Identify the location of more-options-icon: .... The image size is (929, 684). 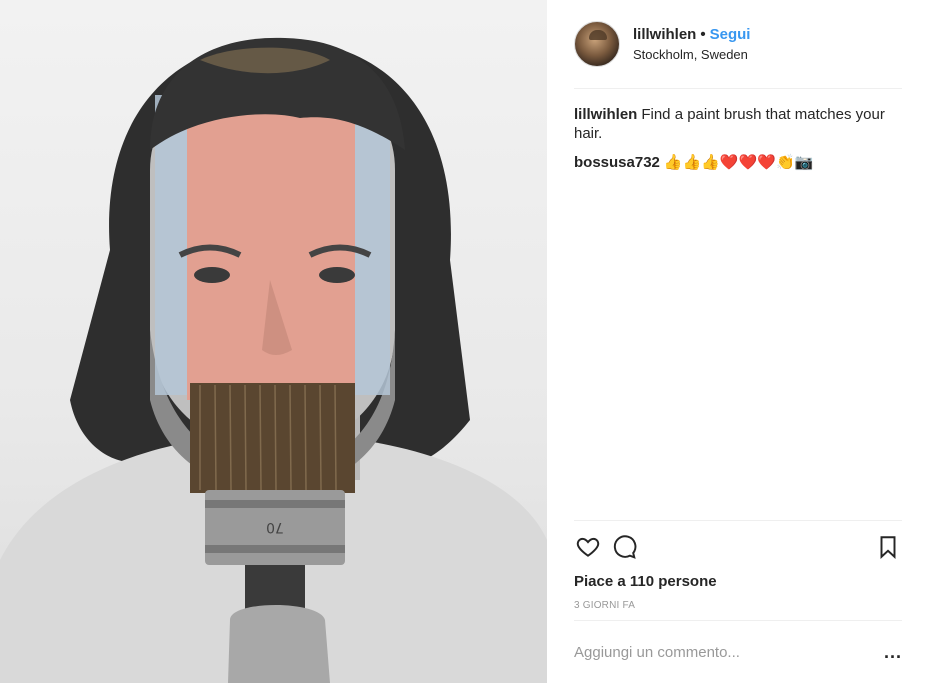
(890, 652).